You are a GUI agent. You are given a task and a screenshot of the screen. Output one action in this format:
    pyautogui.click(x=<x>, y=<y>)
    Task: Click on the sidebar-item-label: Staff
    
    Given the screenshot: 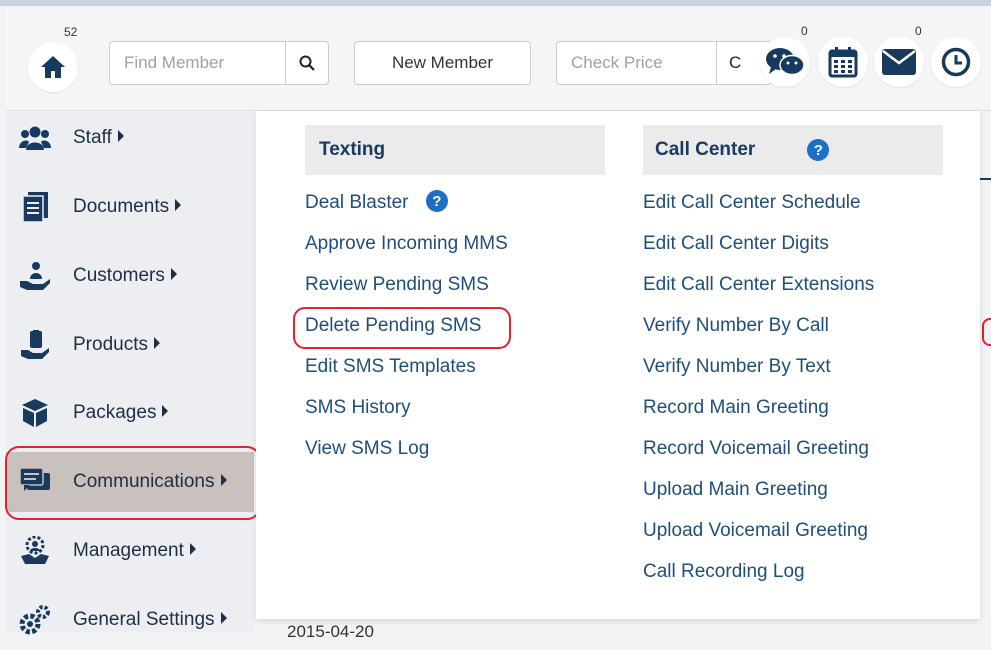 What is the action you would take?
    pyautogui.click(x=98, y=138)
    